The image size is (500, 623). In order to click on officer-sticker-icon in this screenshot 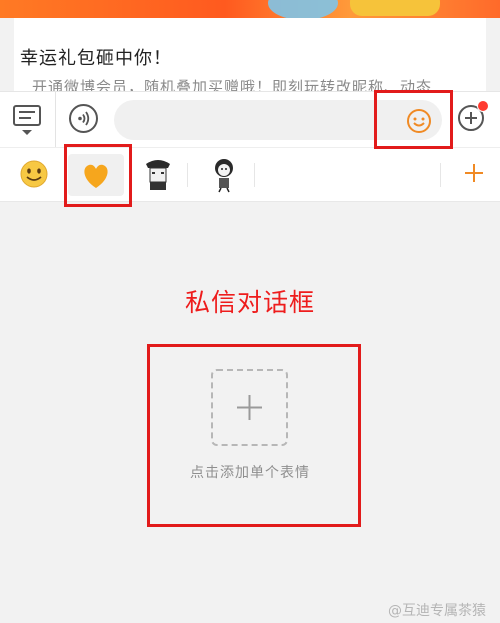, I will do `click(158, 175)`.